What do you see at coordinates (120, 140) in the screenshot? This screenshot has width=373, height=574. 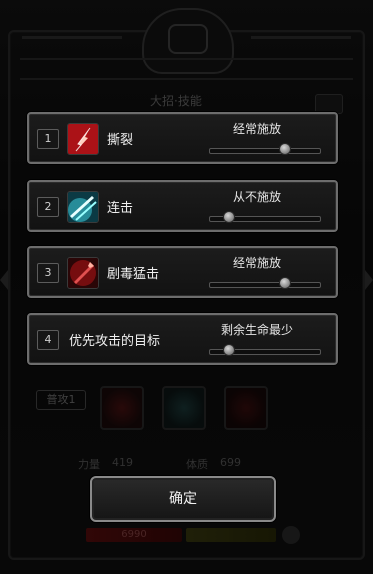 I see `skill-name: 撕裂` at bounding box center [120, 140].